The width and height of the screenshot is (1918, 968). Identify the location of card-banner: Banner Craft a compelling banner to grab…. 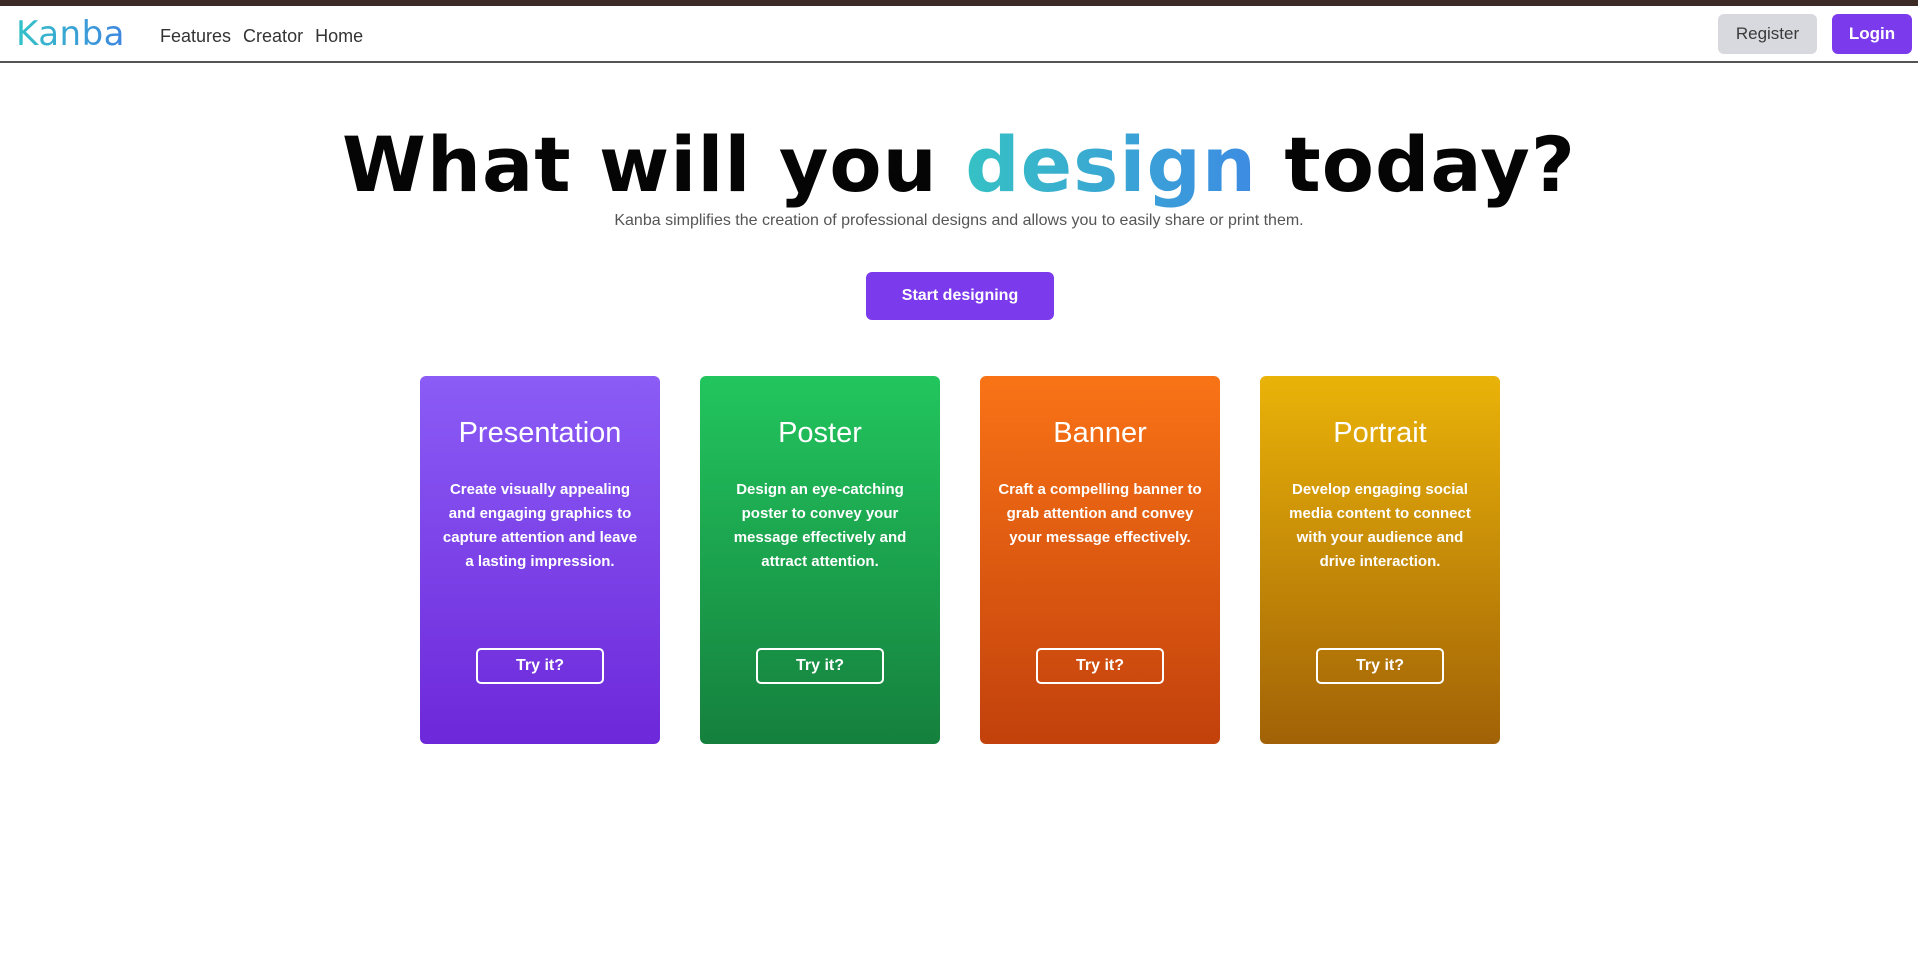
(1100, 560).